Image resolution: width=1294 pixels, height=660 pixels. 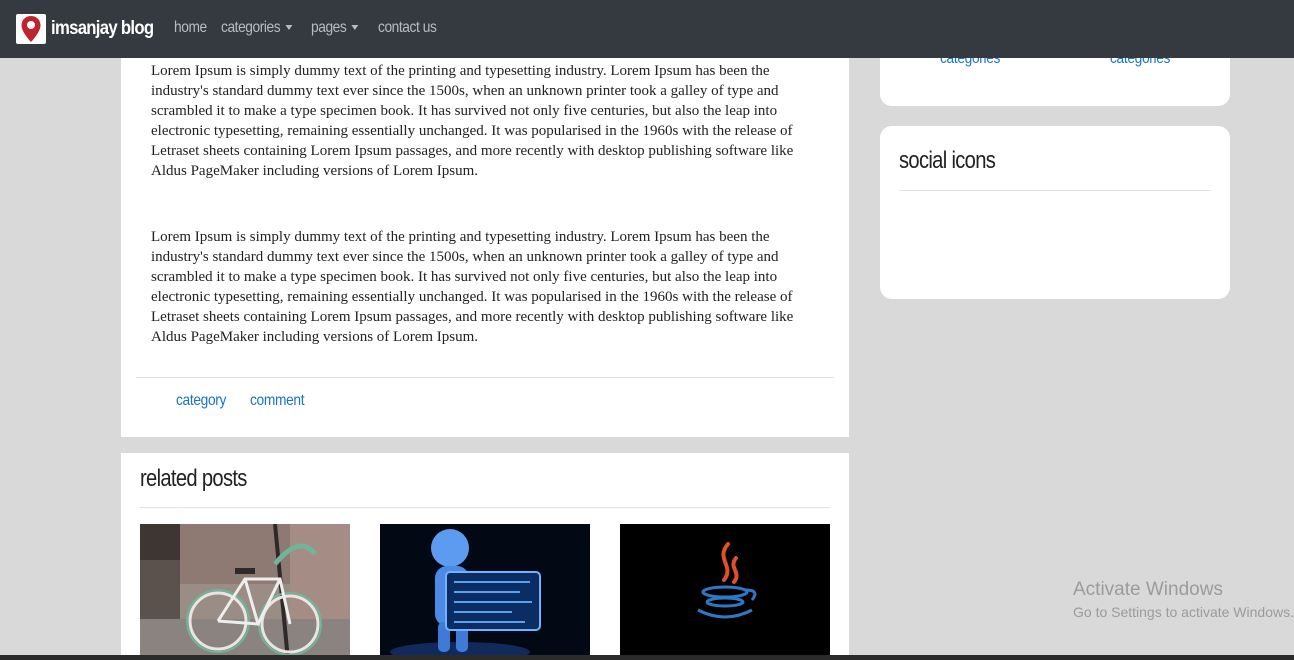 I want to click on nav-contact-us: contact us, so click(x=407, y=28).